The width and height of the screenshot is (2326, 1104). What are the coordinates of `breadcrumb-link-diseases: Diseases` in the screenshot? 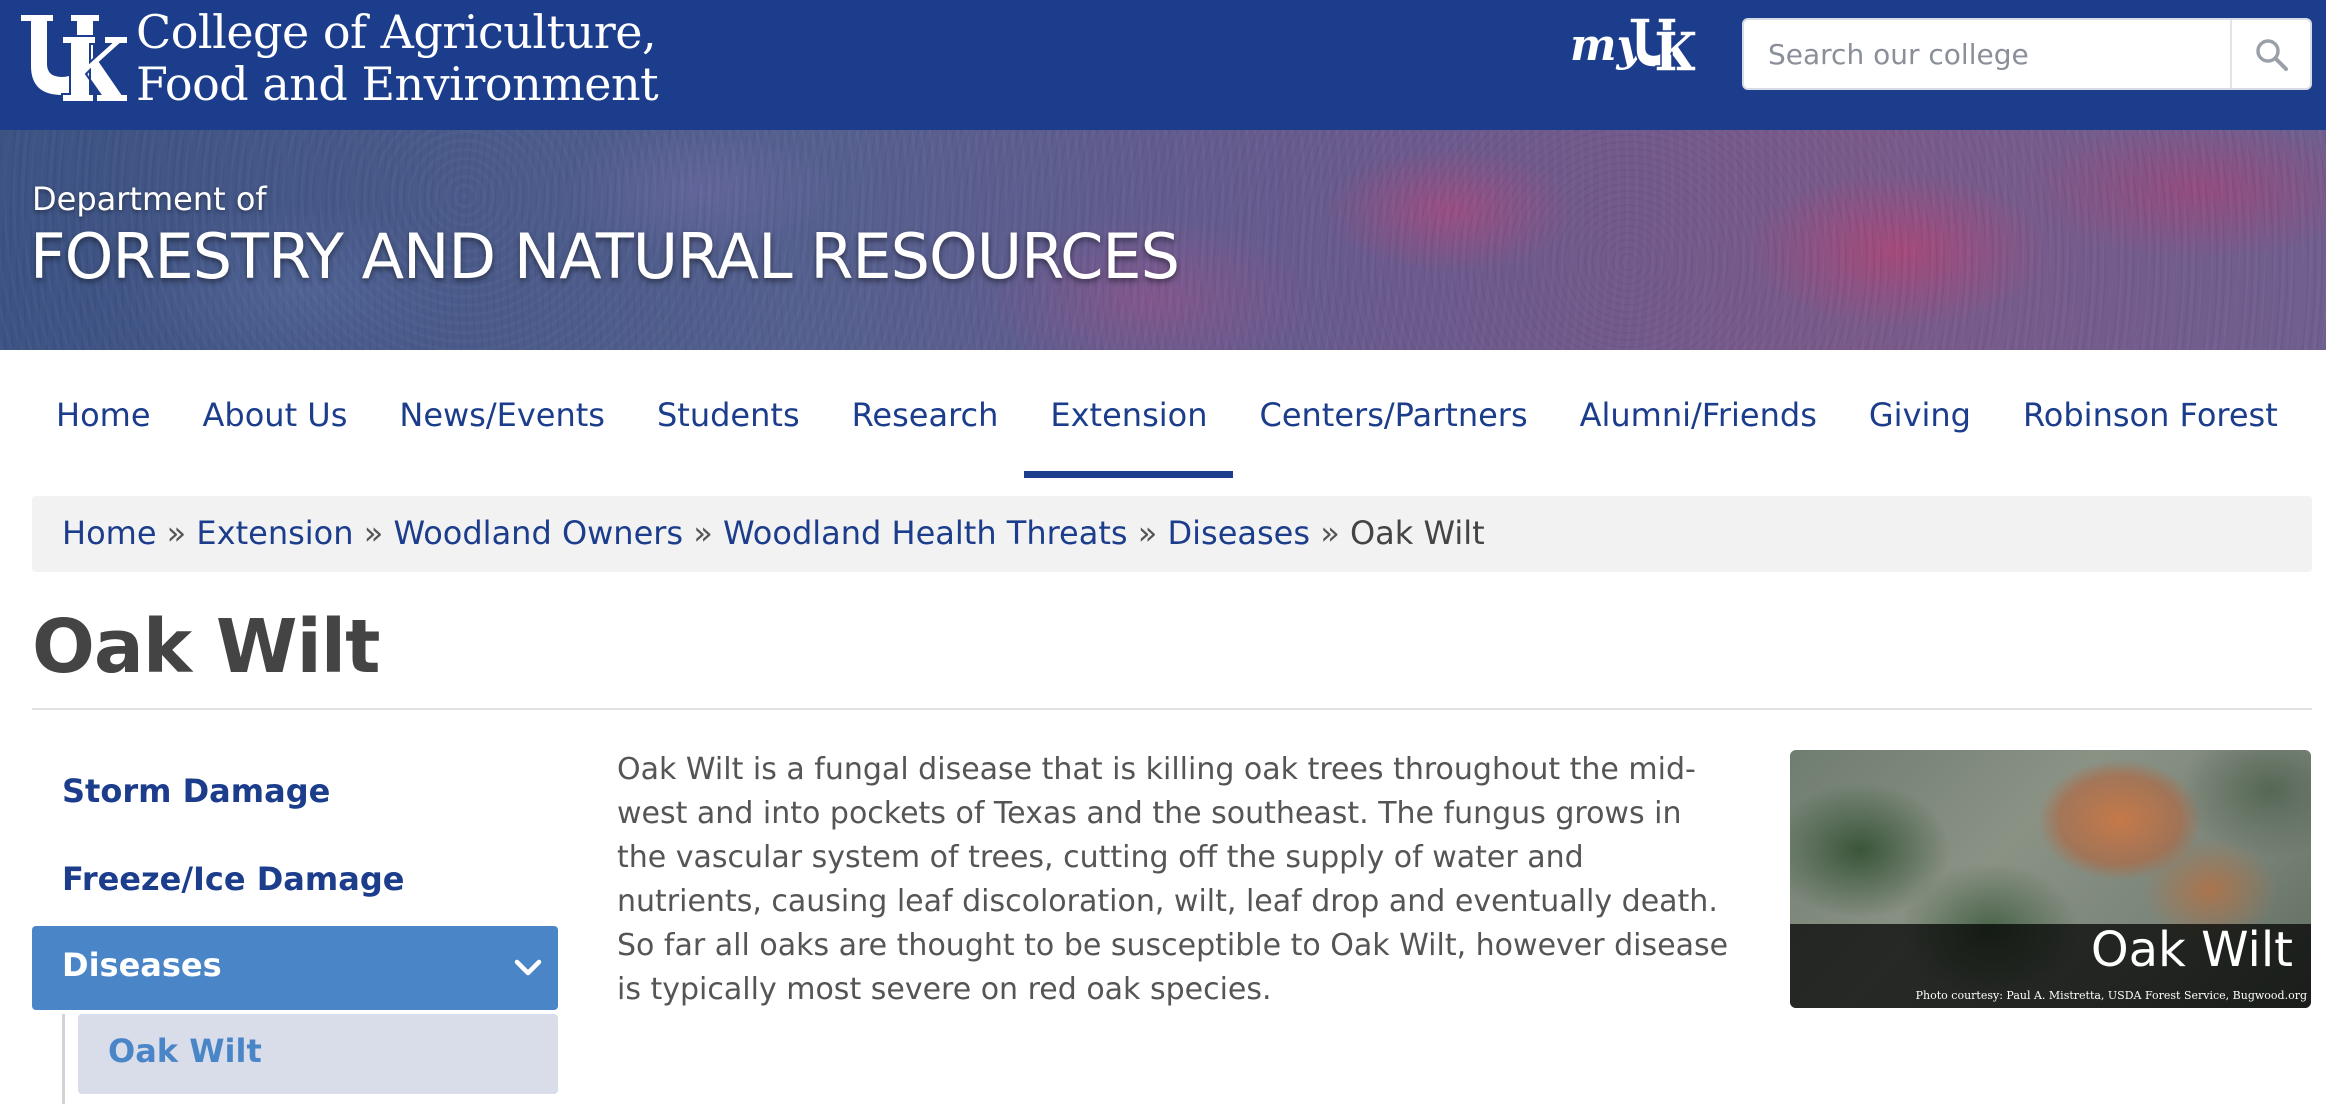 It's located at (1238, 533).